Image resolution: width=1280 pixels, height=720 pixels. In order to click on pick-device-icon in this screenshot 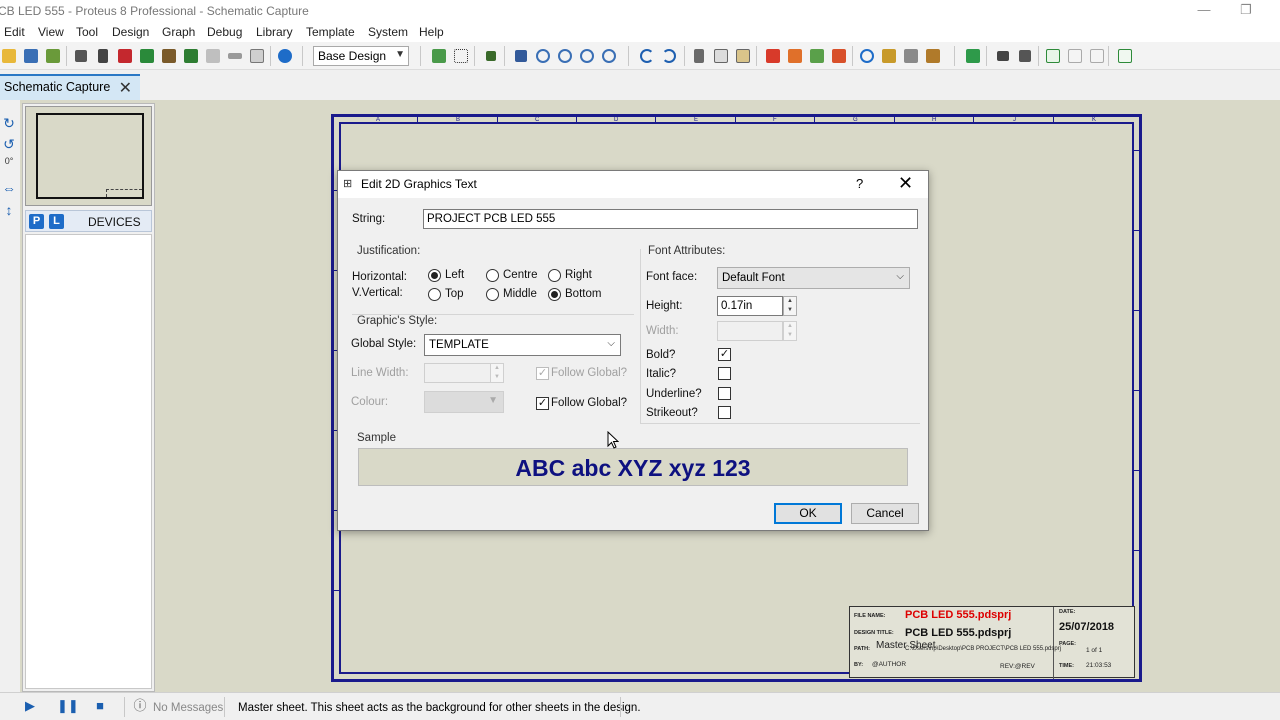, I will do `click(867, 56)`.